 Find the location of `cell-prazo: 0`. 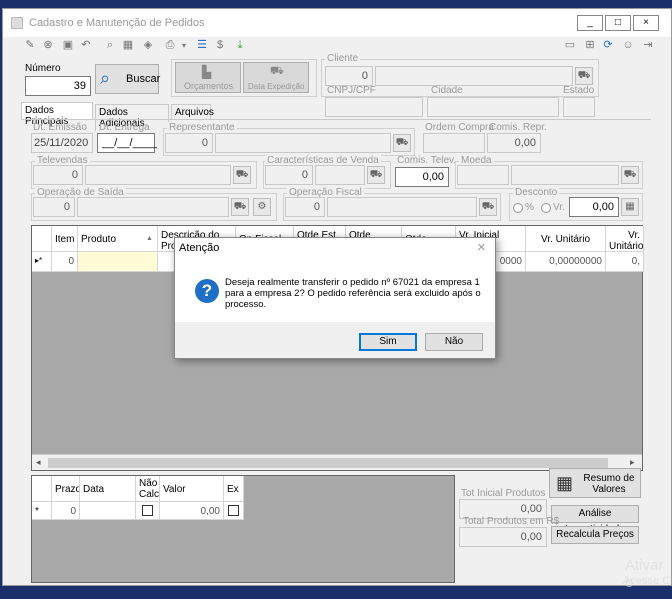

cell-prazo: 0 is located at coordinates (66, 511).